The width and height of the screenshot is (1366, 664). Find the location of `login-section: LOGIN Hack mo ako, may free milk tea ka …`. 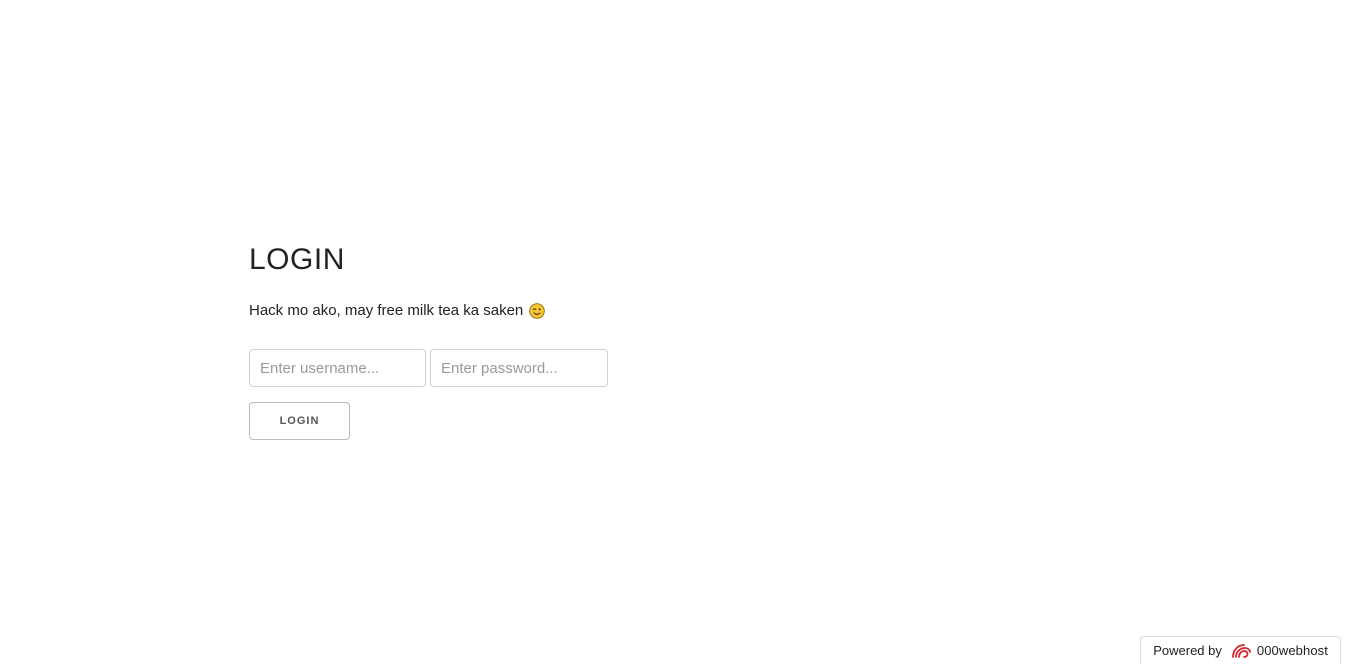

login-section: LOGIN Hack mo ako, may free milk tea ka … is located at coordinates (428, 339).